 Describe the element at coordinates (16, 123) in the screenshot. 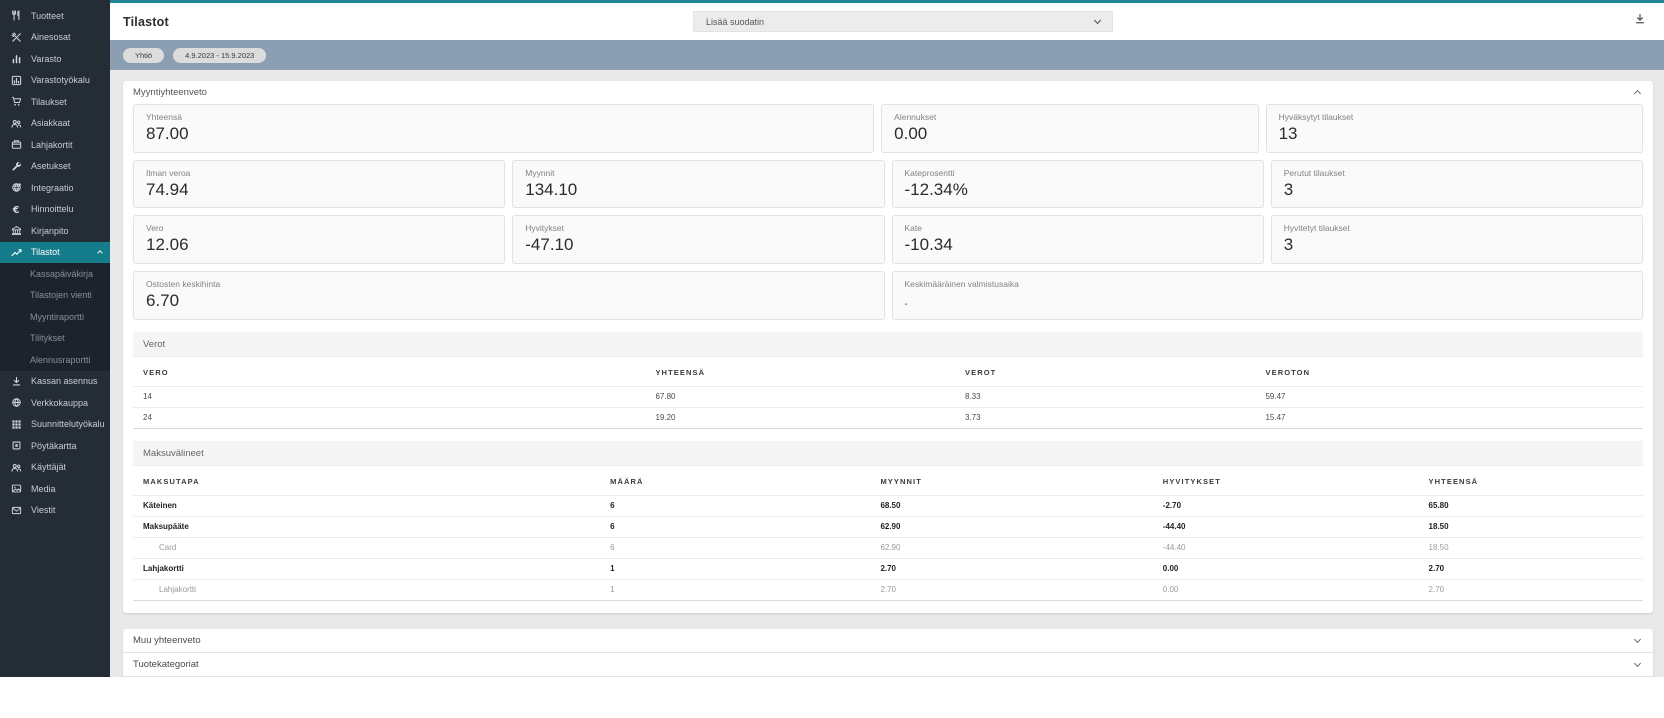

I see `users-icon` at that location.